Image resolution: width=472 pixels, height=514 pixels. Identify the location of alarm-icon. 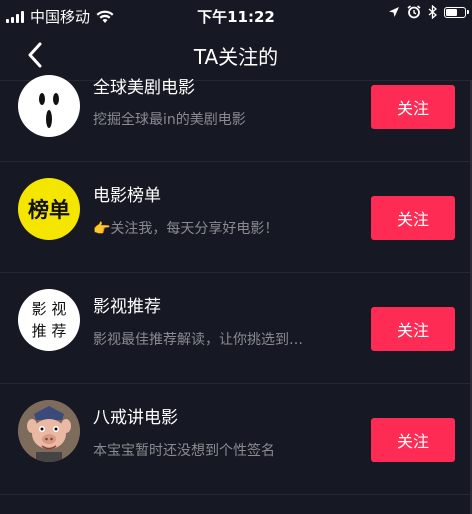
(414, 12).